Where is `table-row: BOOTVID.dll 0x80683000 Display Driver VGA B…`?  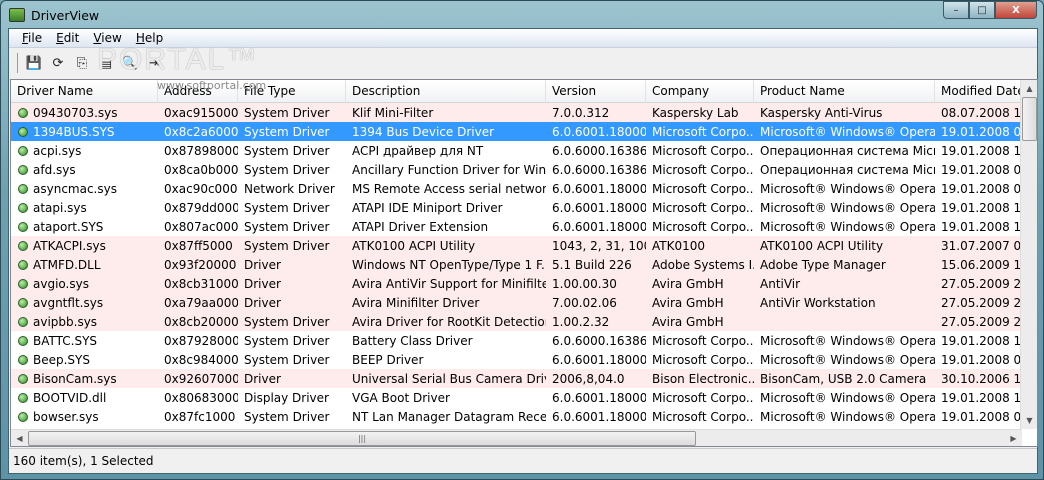
table-row: BOOTVID.dll 0x80683000 Display Driver VGA B… is located at coordinates (516, 397).